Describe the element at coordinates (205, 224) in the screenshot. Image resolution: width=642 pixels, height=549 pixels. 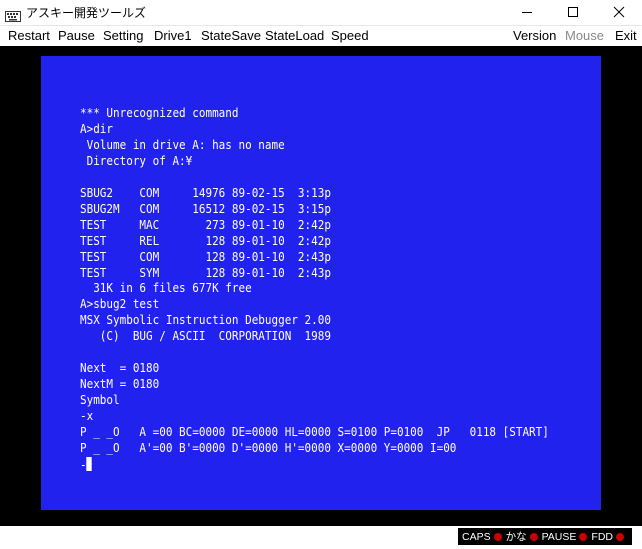
I see `console-line: TEST MAC 273 89-01-10 2:42p` at that location.